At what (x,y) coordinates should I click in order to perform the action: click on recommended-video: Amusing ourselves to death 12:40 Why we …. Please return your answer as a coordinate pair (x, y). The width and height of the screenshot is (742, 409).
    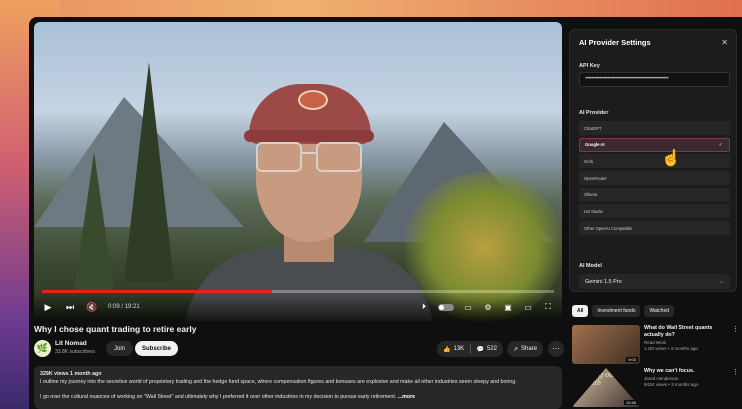
    Looking at the image, I should click on (657, 388).